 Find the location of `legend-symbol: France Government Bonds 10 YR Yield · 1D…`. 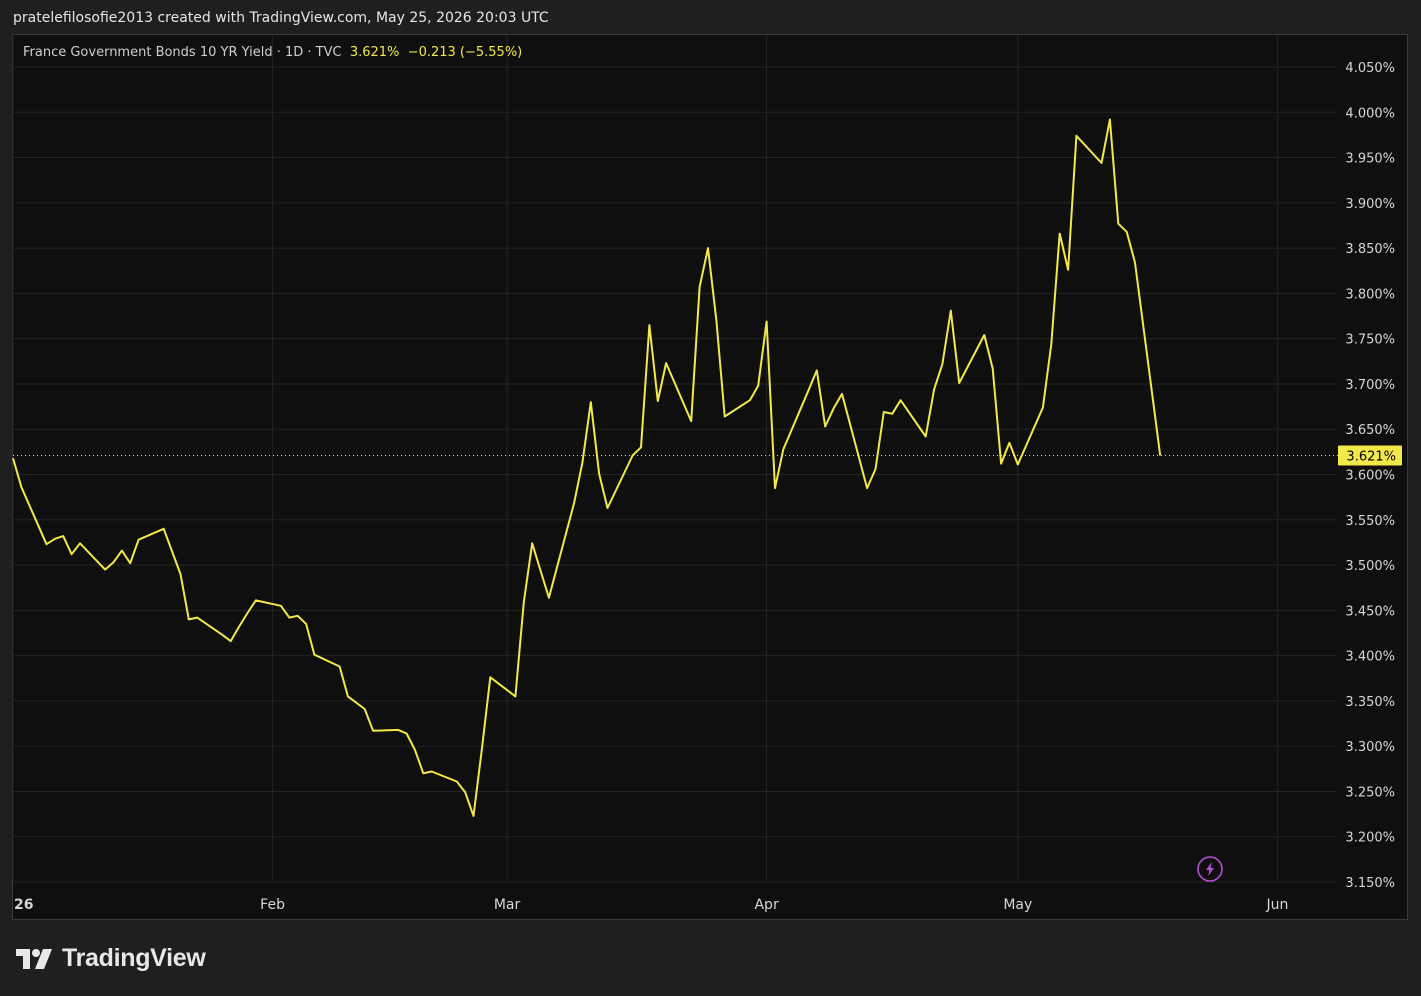

legend-symbol: France Government Bonds 10 YR Yield · 1D… is located at coordinates (182, 52).